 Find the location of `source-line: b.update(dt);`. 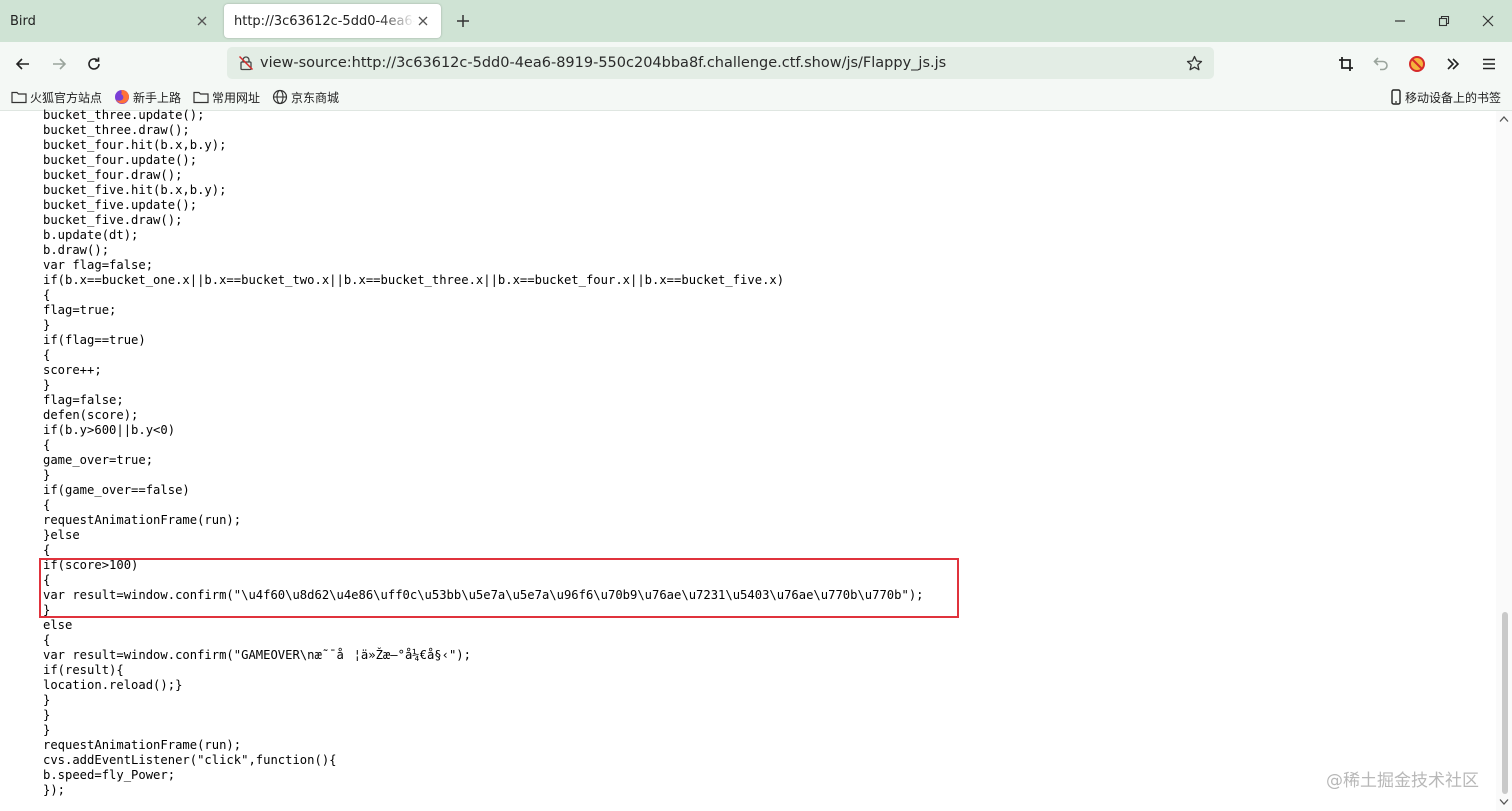

source-line: b.update(dt); is located at coordinates (91, 235).